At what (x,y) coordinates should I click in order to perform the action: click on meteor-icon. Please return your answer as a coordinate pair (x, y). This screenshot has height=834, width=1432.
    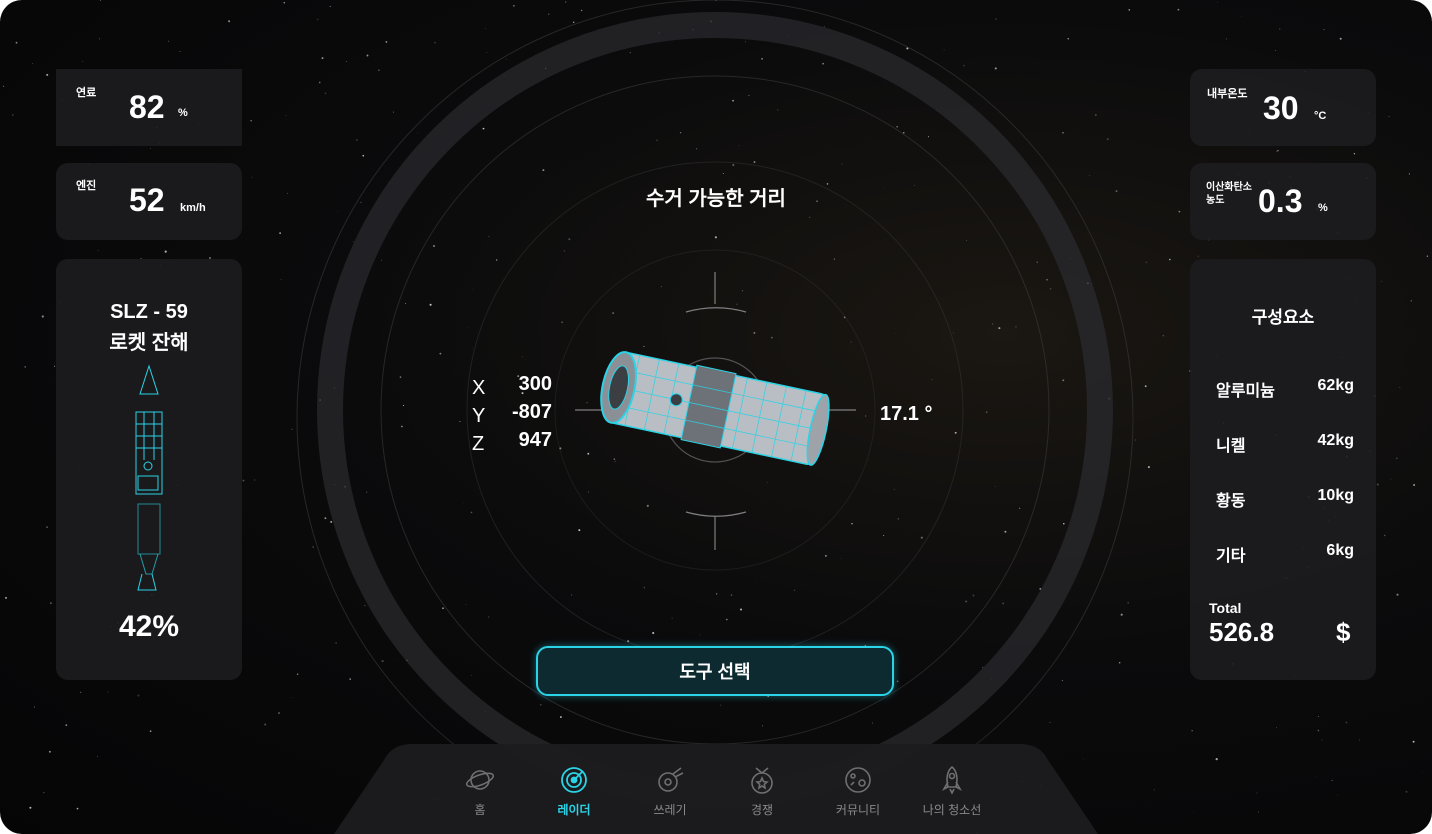
    Looking at the image, I should click on (671, 779).